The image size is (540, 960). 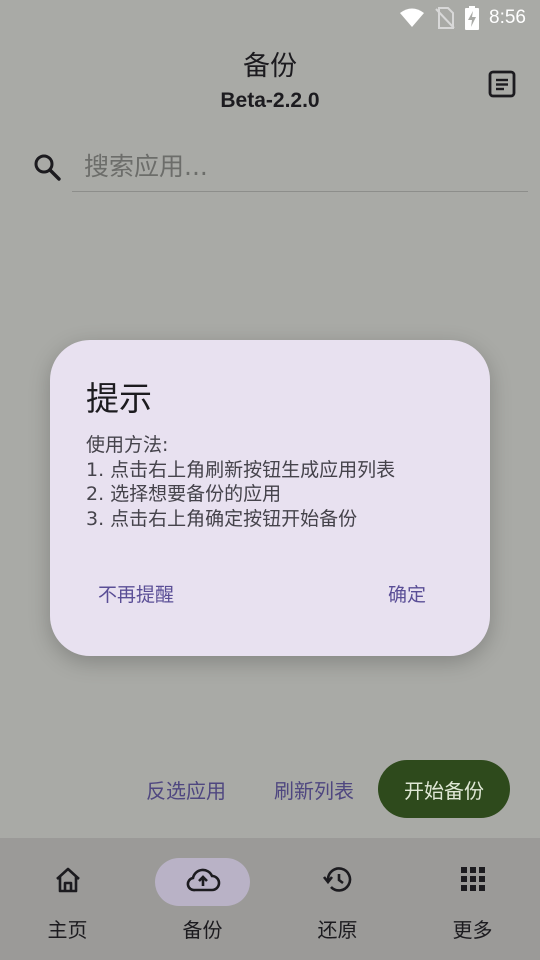 What do you see at coordinates (300, 167) in the screenshot?
I see `search-input` at bounding box center [300, 167].